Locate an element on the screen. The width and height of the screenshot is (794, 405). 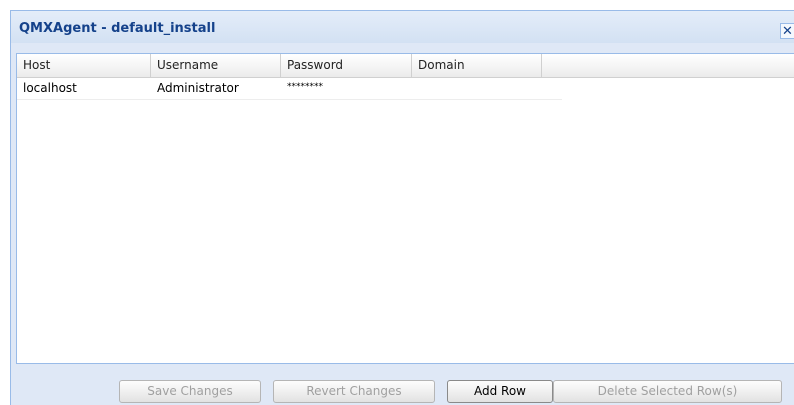
add-row-button: Add Row is located at coordinates (500, 391).